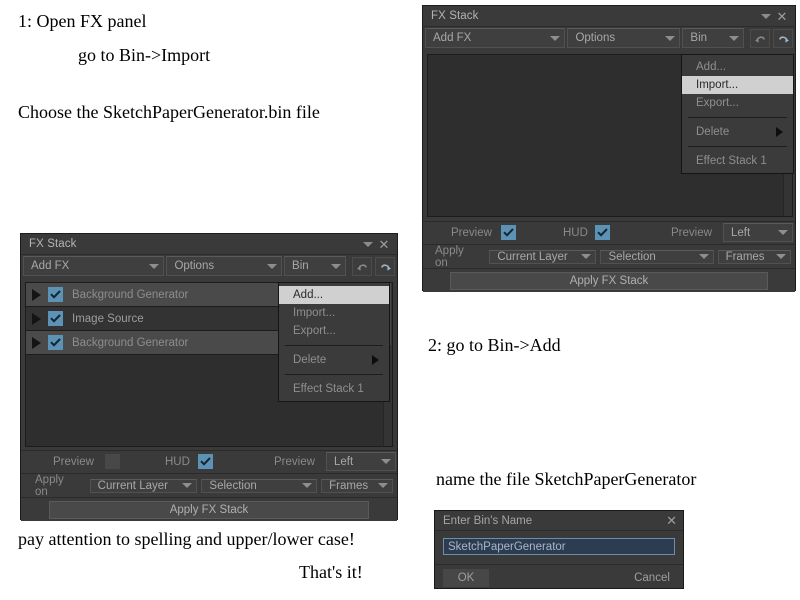  Describe the element at coordinates (559, 578) in the screenshot. I see `dialog-button-row: OK Cancel` at that location.